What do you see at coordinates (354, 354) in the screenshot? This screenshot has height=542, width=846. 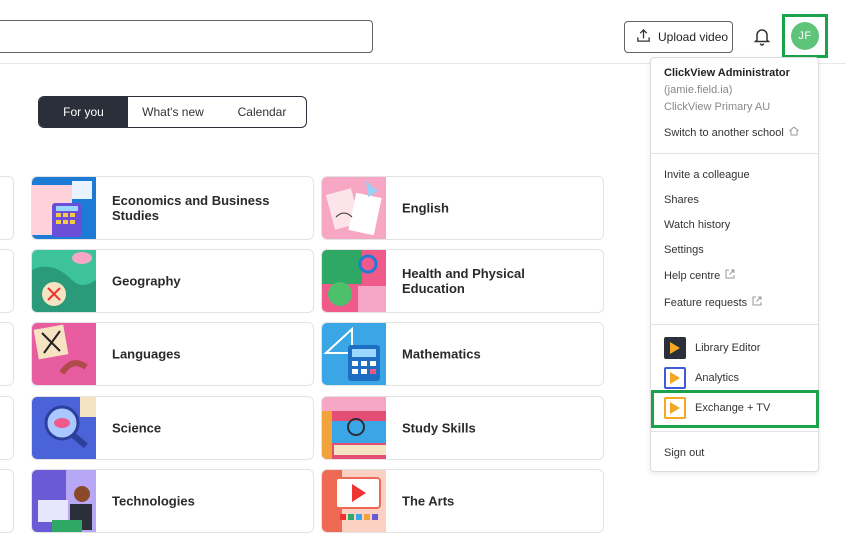 I see `mathematics-thumbnail` at bounding box center [354, 354].